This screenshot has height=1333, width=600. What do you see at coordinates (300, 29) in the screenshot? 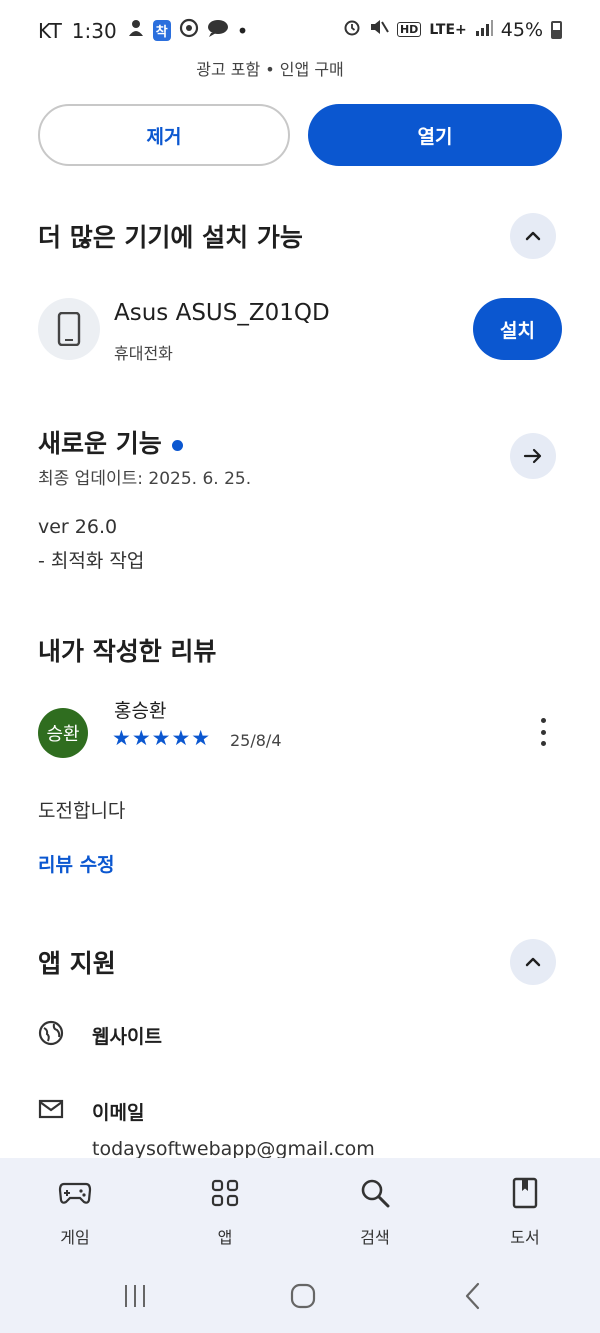
I see `status-bar: KT 1:30 착 • HD LTE+ 45%` at bounding box center [300, 29].